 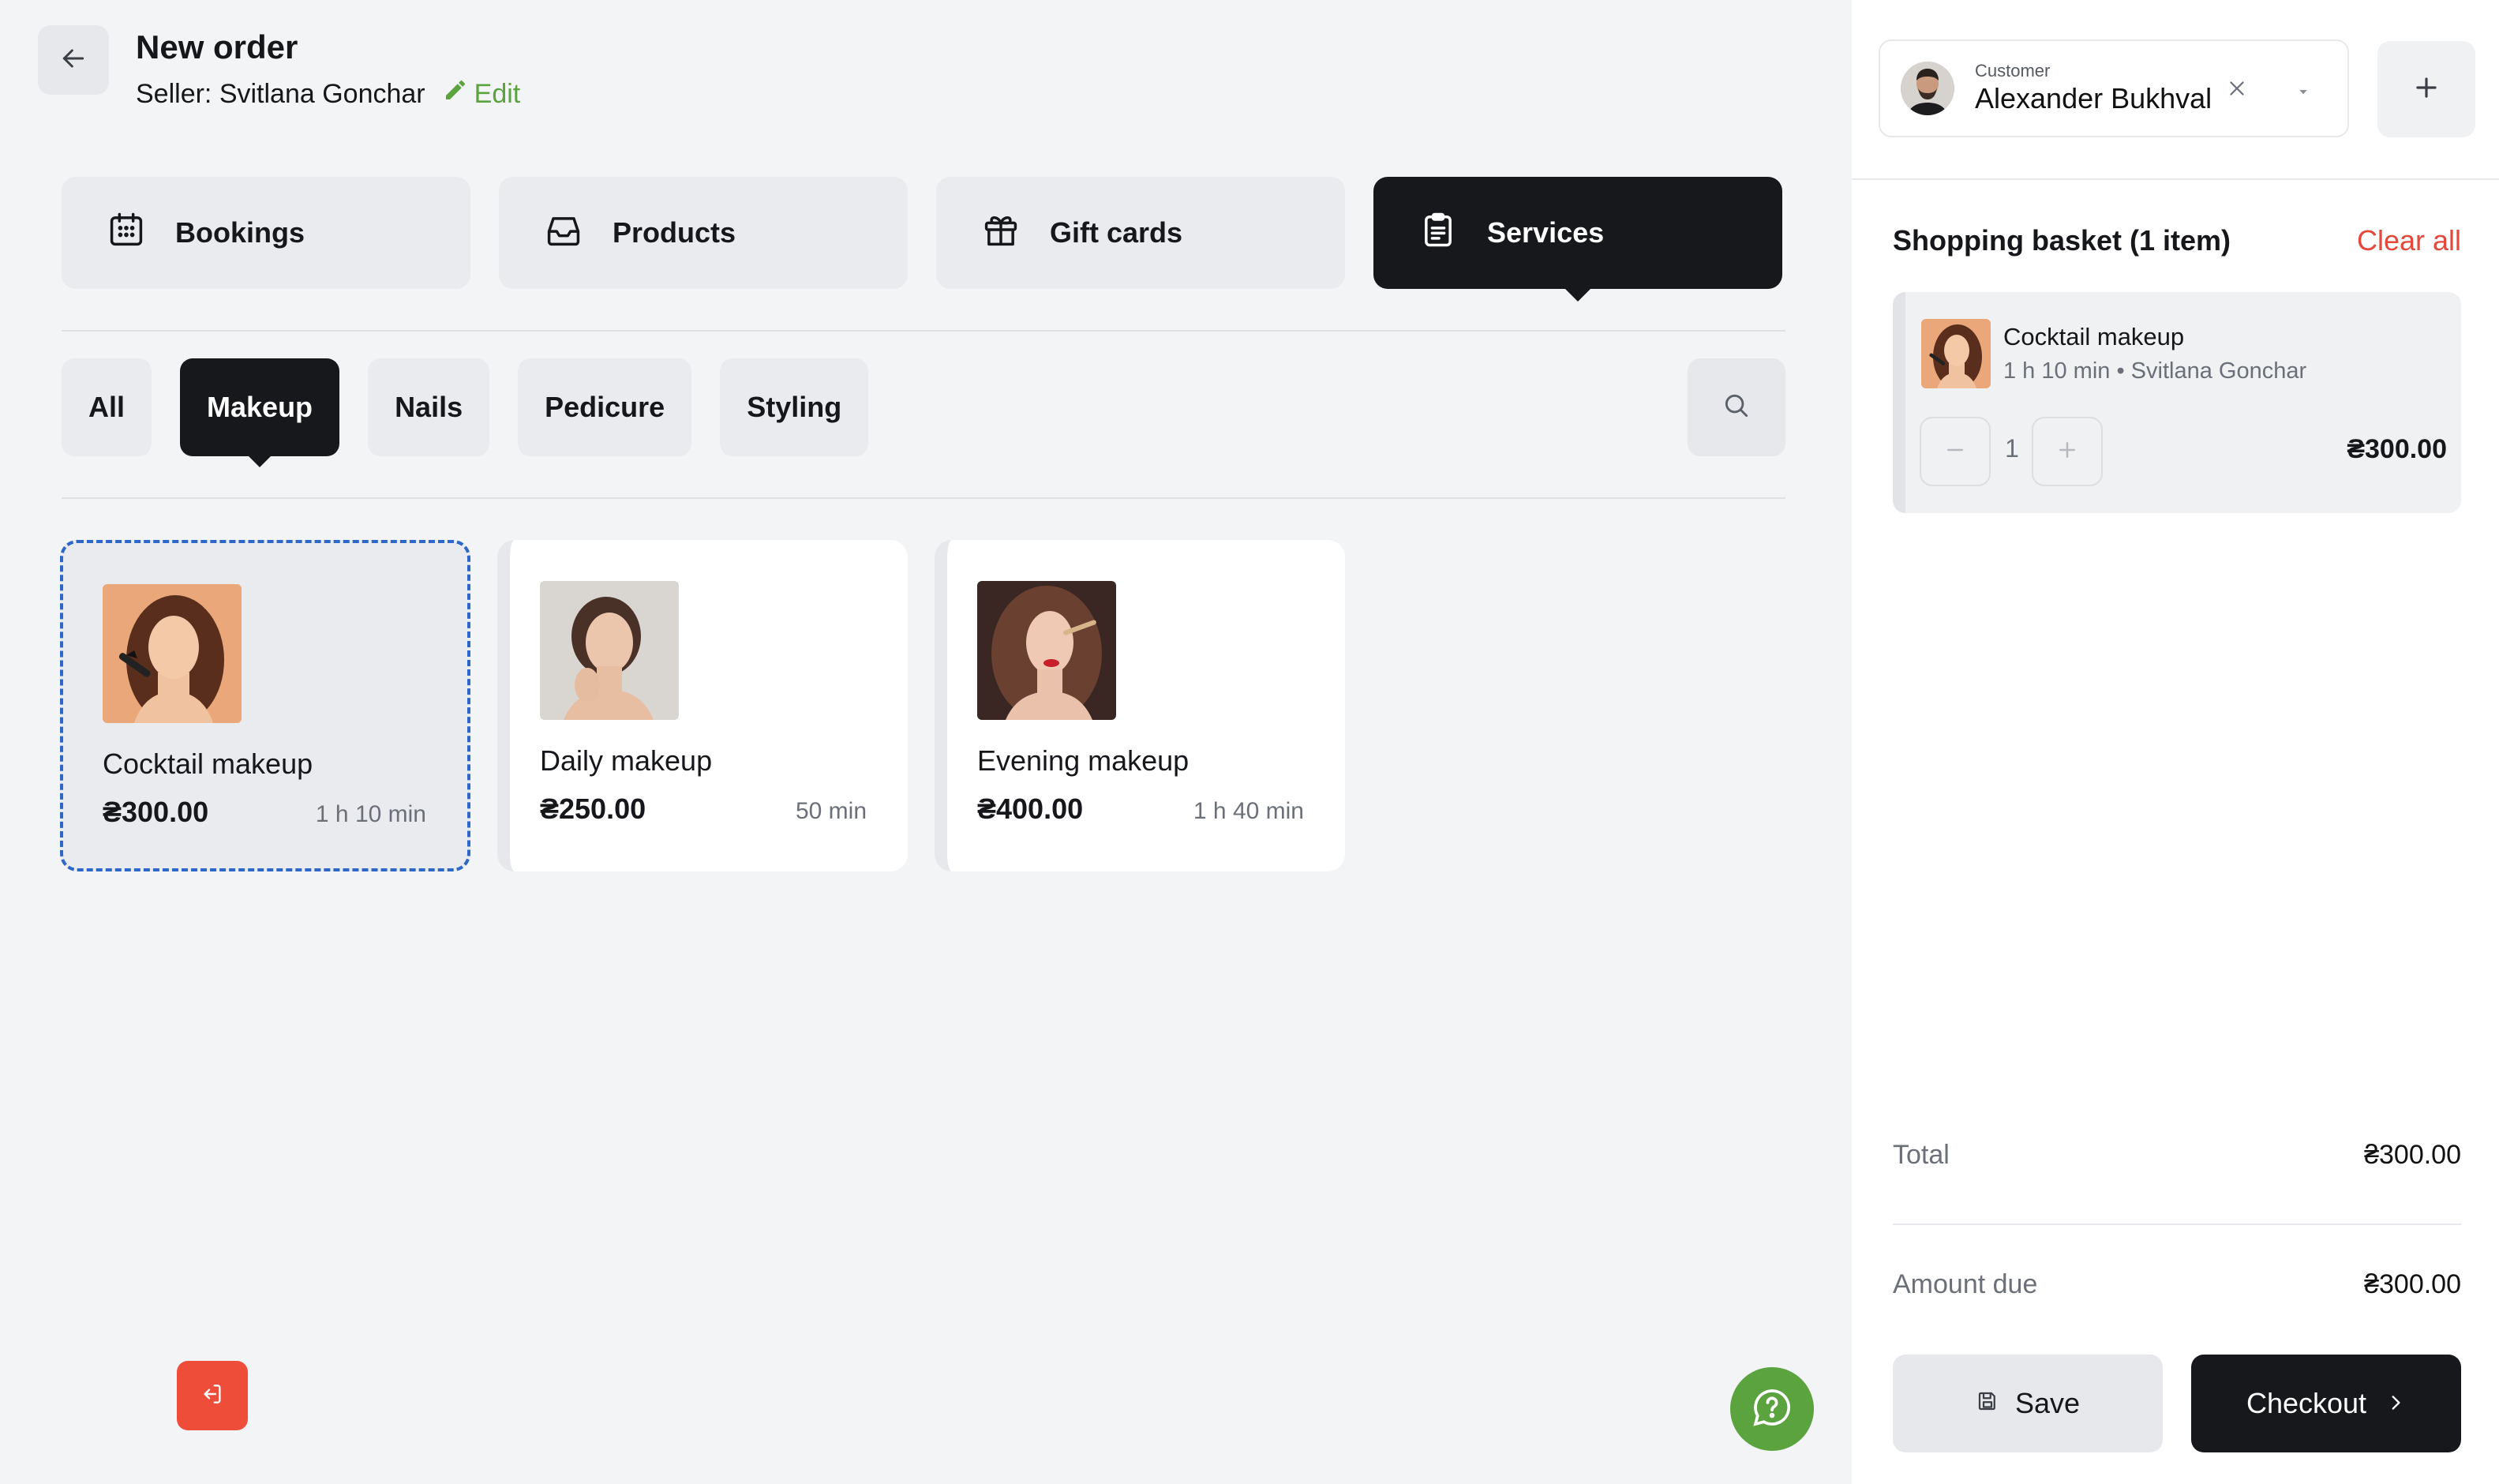 I want to click on help-chat-icon, so click(x=1772, y=1409).